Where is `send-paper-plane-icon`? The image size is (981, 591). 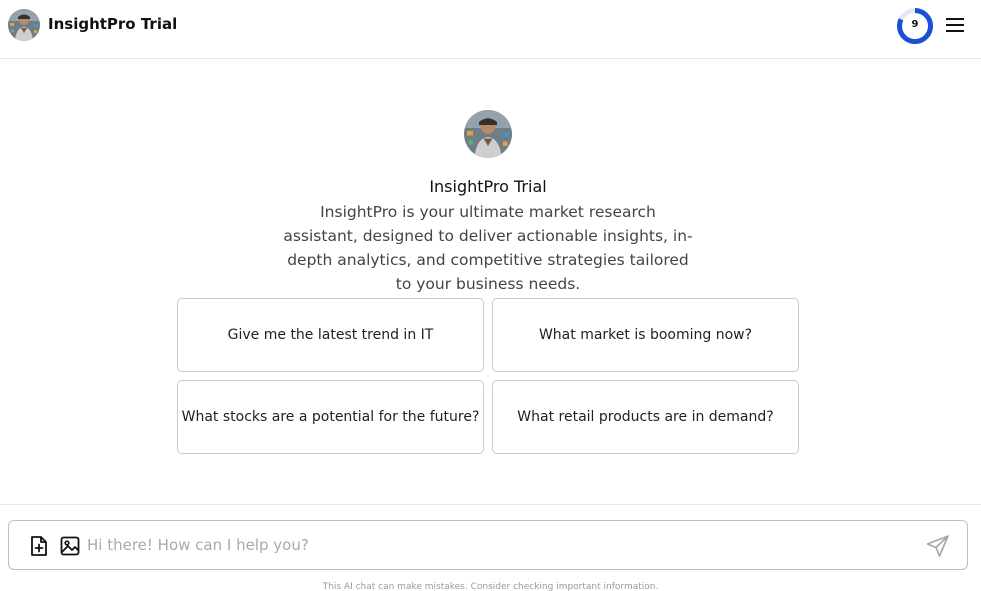
send-paper-plane-icon is located at coordinates (937, 546).